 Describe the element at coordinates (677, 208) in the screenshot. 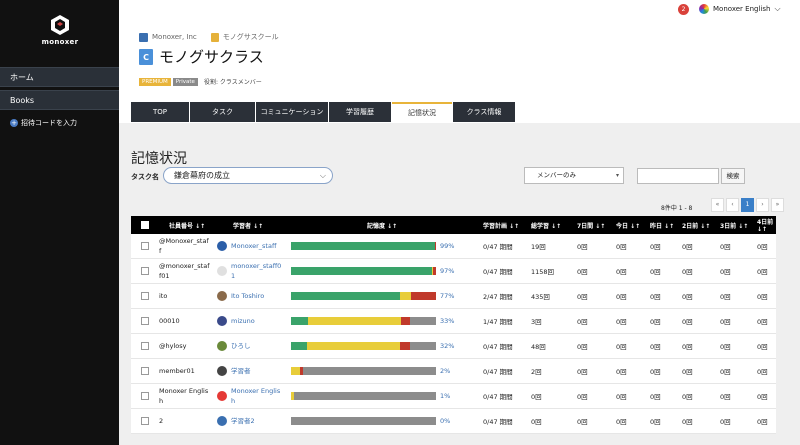

I see `pager-info: 8件中 1 - 8` at that location.